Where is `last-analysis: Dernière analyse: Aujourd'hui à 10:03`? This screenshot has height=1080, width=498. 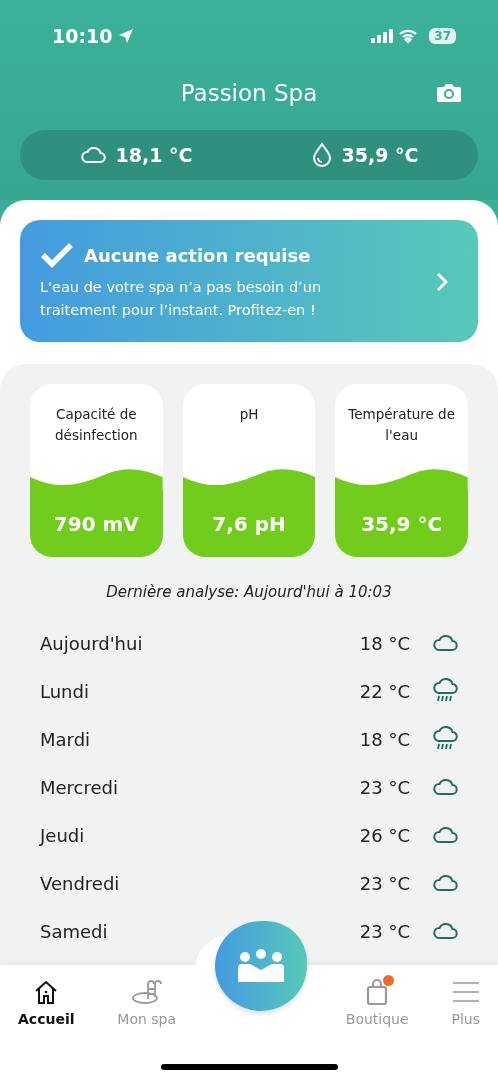
last-analysis: Dernière analyse: Aujourd'hui à 10:03 is located at coordinates (249, 592).